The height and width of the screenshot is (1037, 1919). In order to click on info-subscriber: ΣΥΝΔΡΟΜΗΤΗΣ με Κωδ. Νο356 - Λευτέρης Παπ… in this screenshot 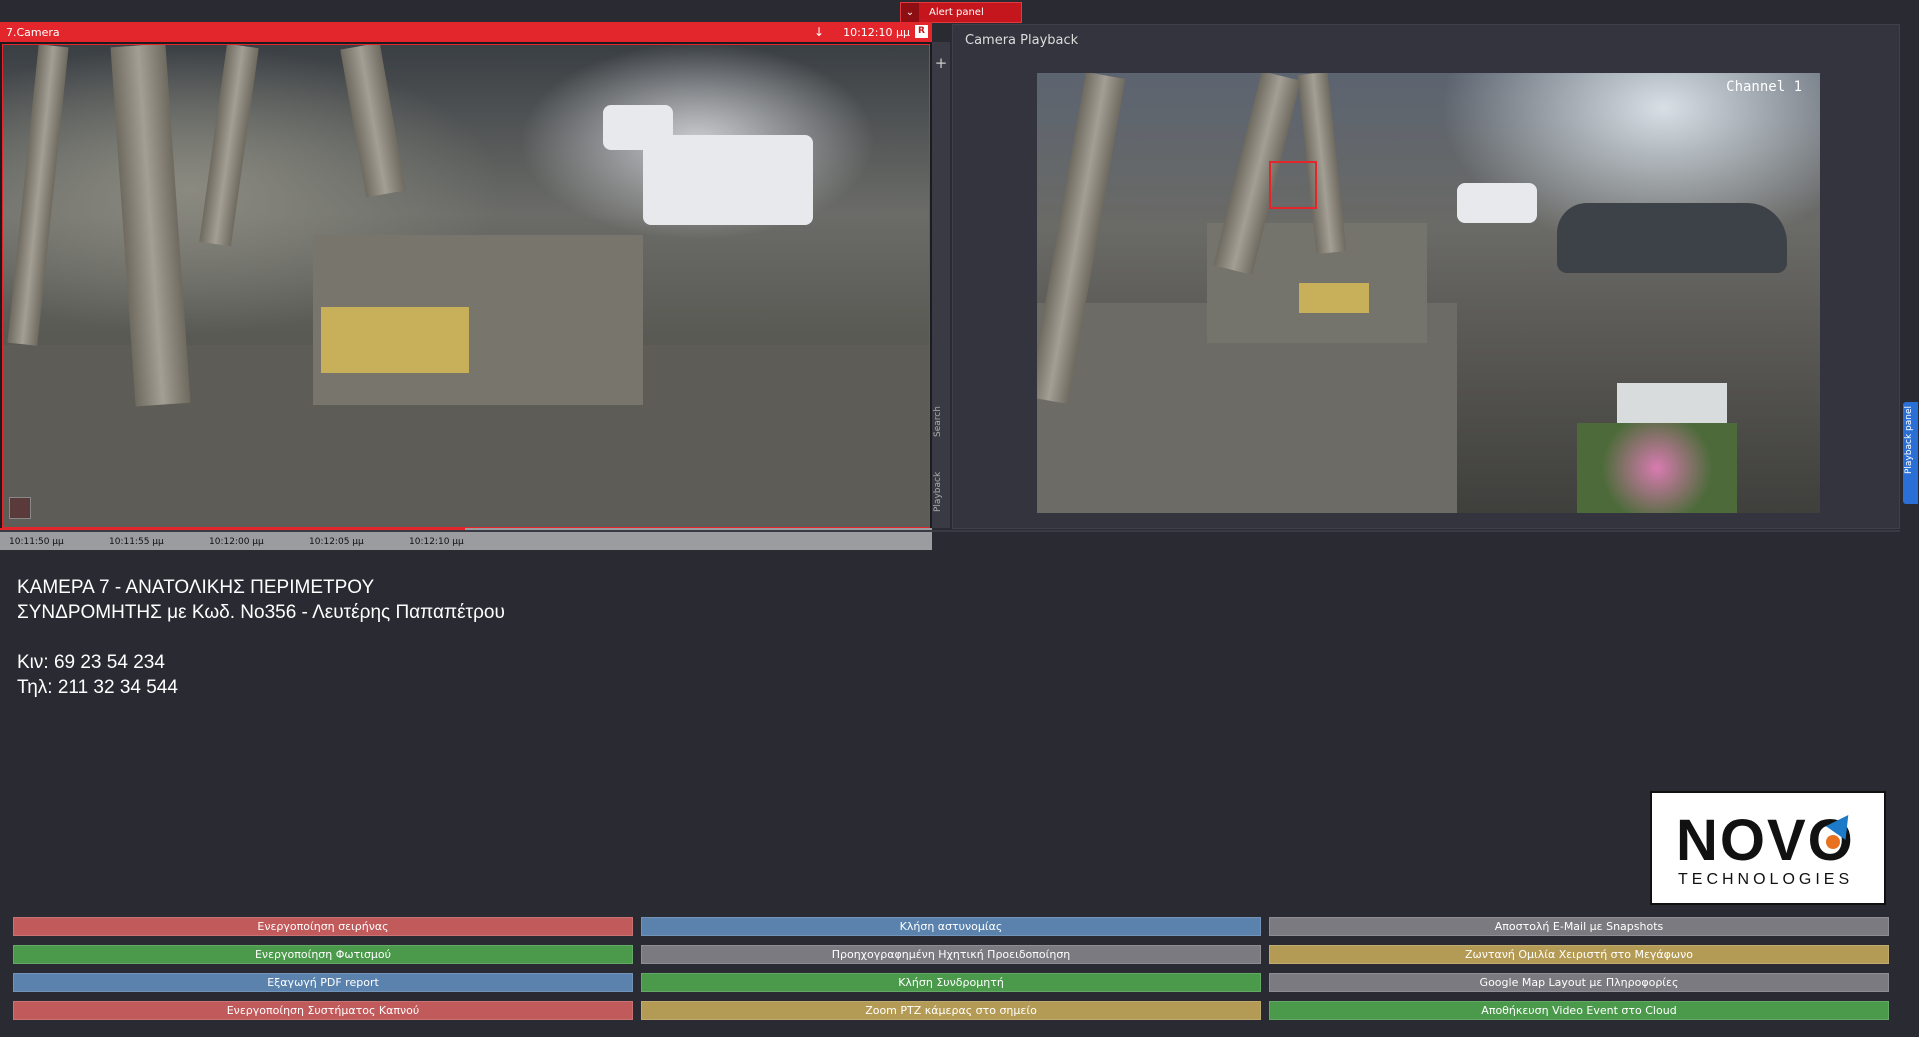, I will do `click(261, 612)`.